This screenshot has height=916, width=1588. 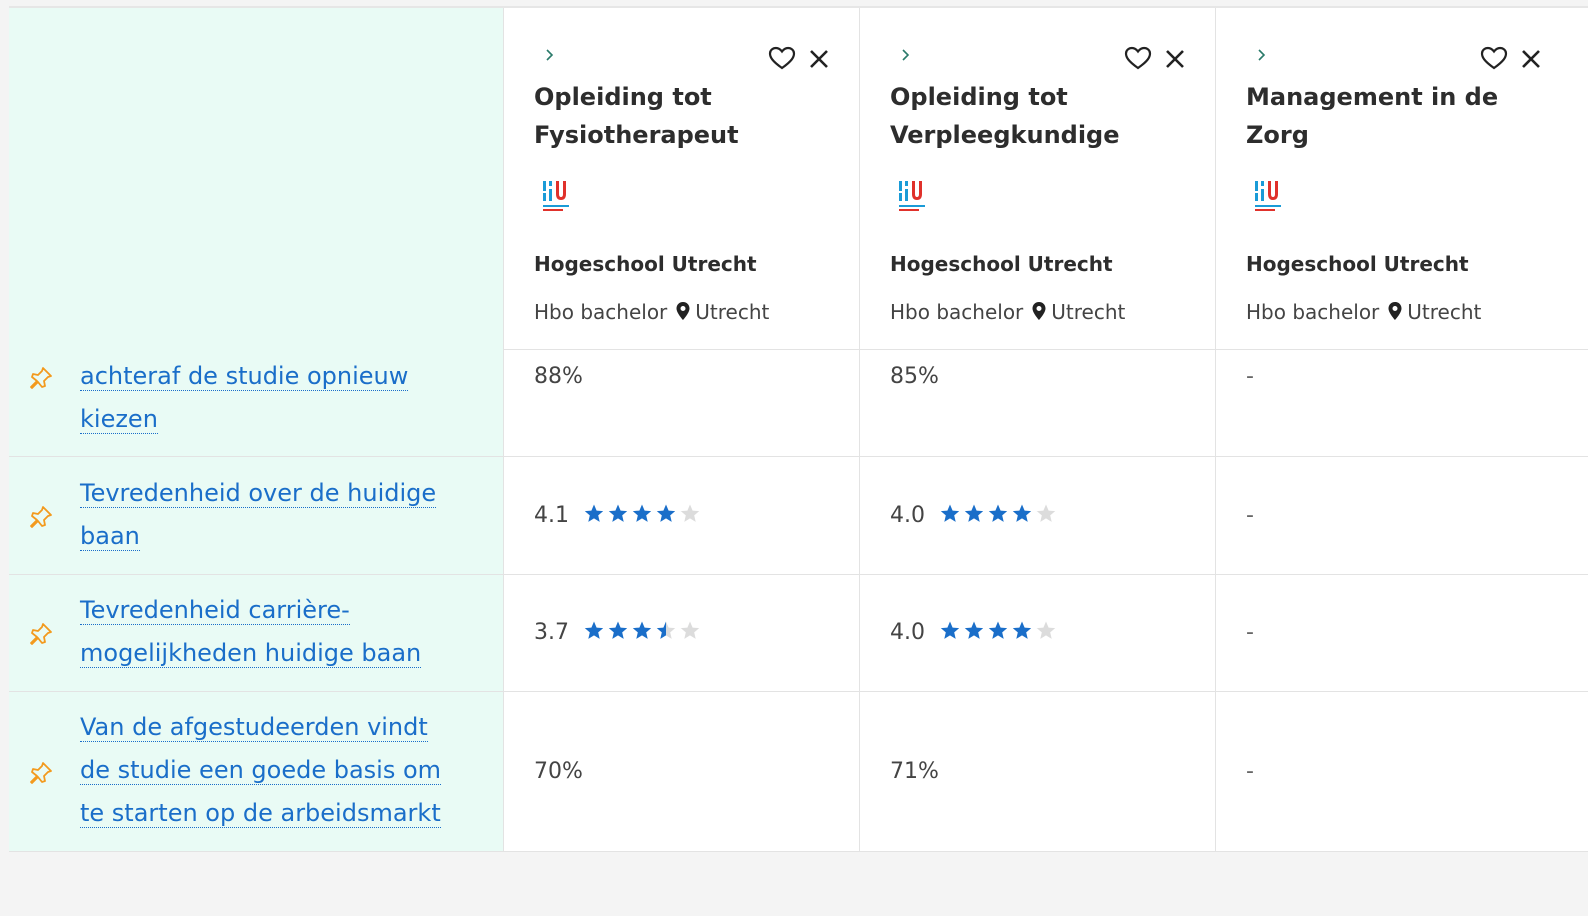 What do you see at coordinates (684, 116) in the screenshot?
I see `program-title: Opleiding tot Fysiotherapeut` at bounding box center [684, 116].